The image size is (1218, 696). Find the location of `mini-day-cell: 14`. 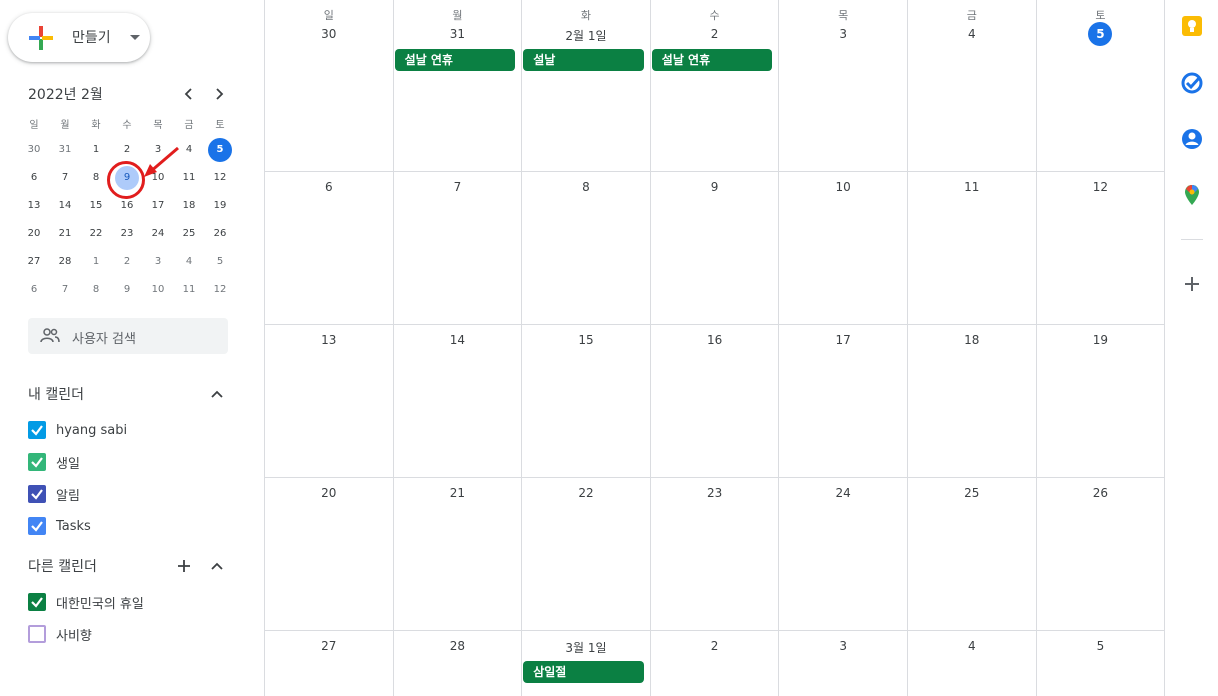

mini-day-cell: 14 is located at coordinates (65, 206).